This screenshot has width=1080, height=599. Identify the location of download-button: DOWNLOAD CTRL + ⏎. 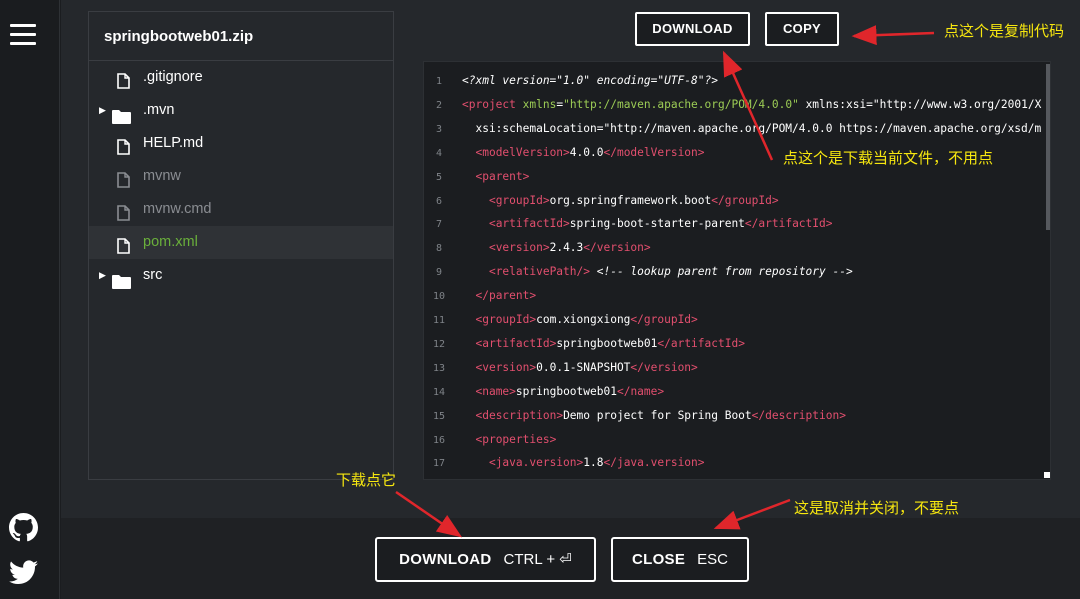
(485, 559).